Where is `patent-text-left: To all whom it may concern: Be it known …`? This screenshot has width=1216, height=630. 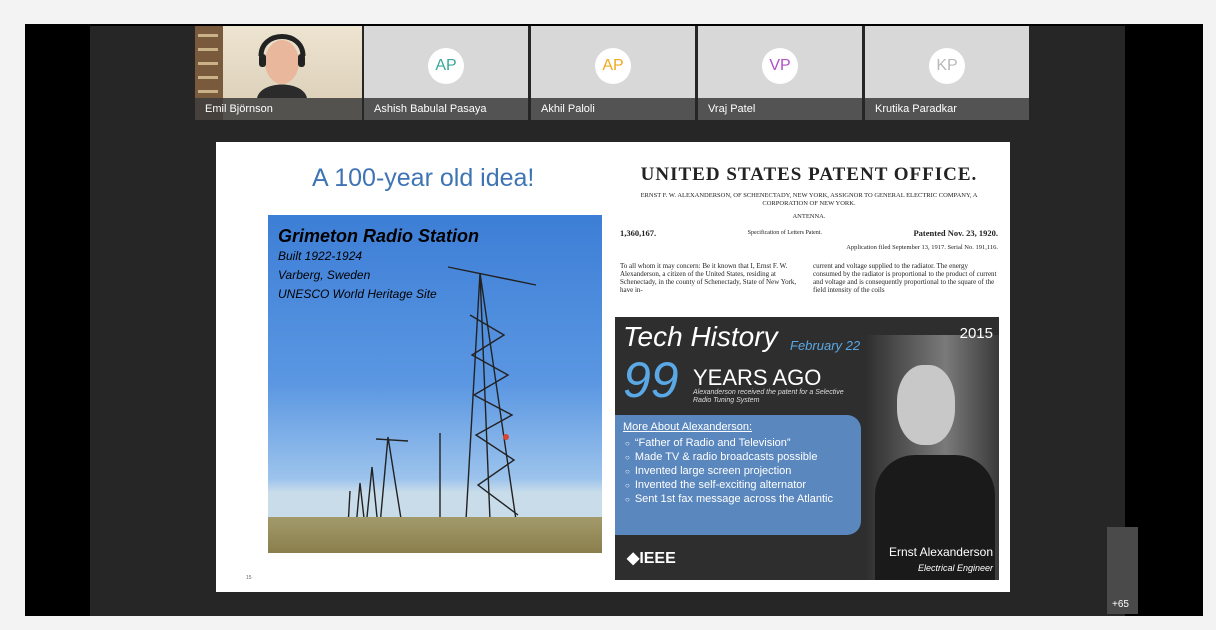 patent-text-left: To all whom it may concern: Be it known … is located at coordinates (708, 278).